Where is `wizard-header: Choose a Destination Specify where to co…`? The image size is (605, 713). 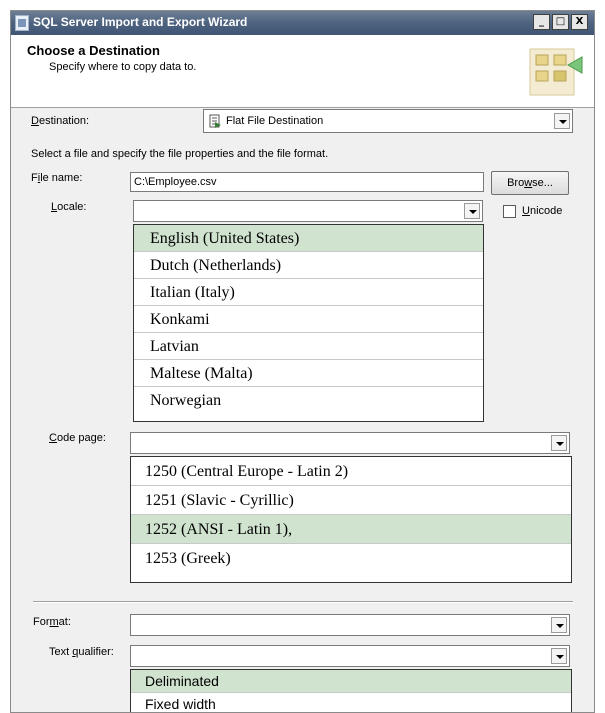
wizard-header: Choose a Destination Specify where to co… is located at coordinates (302, 71).